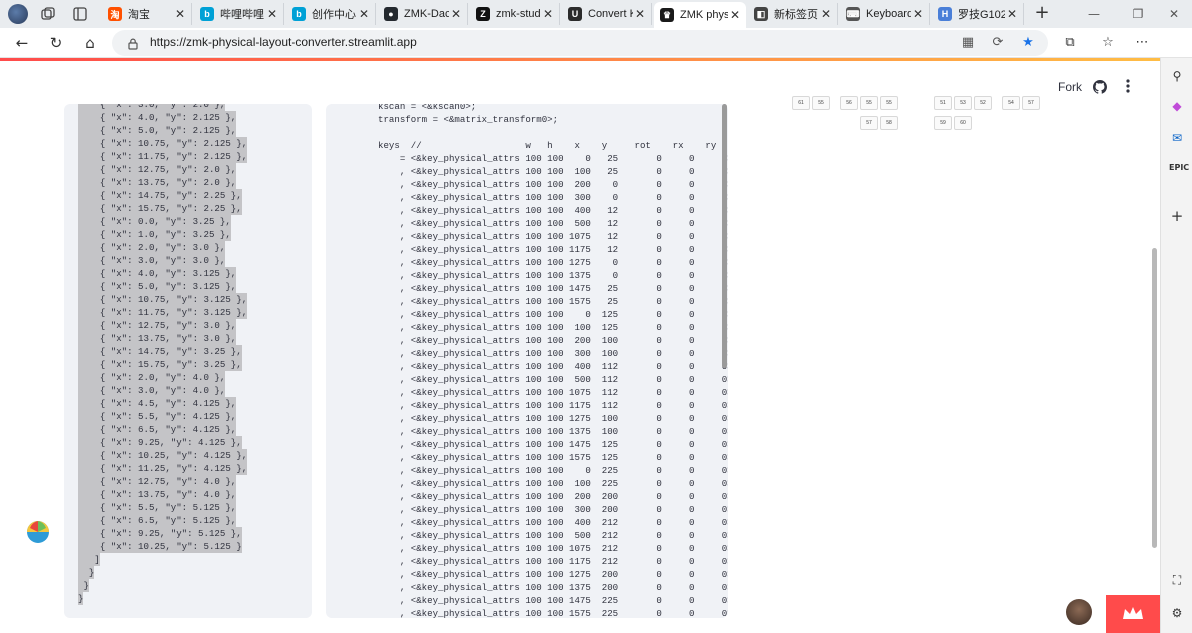  Describe the element at coordinates (801, 103) in the screenshot. I see `keycap: 61` at that location.